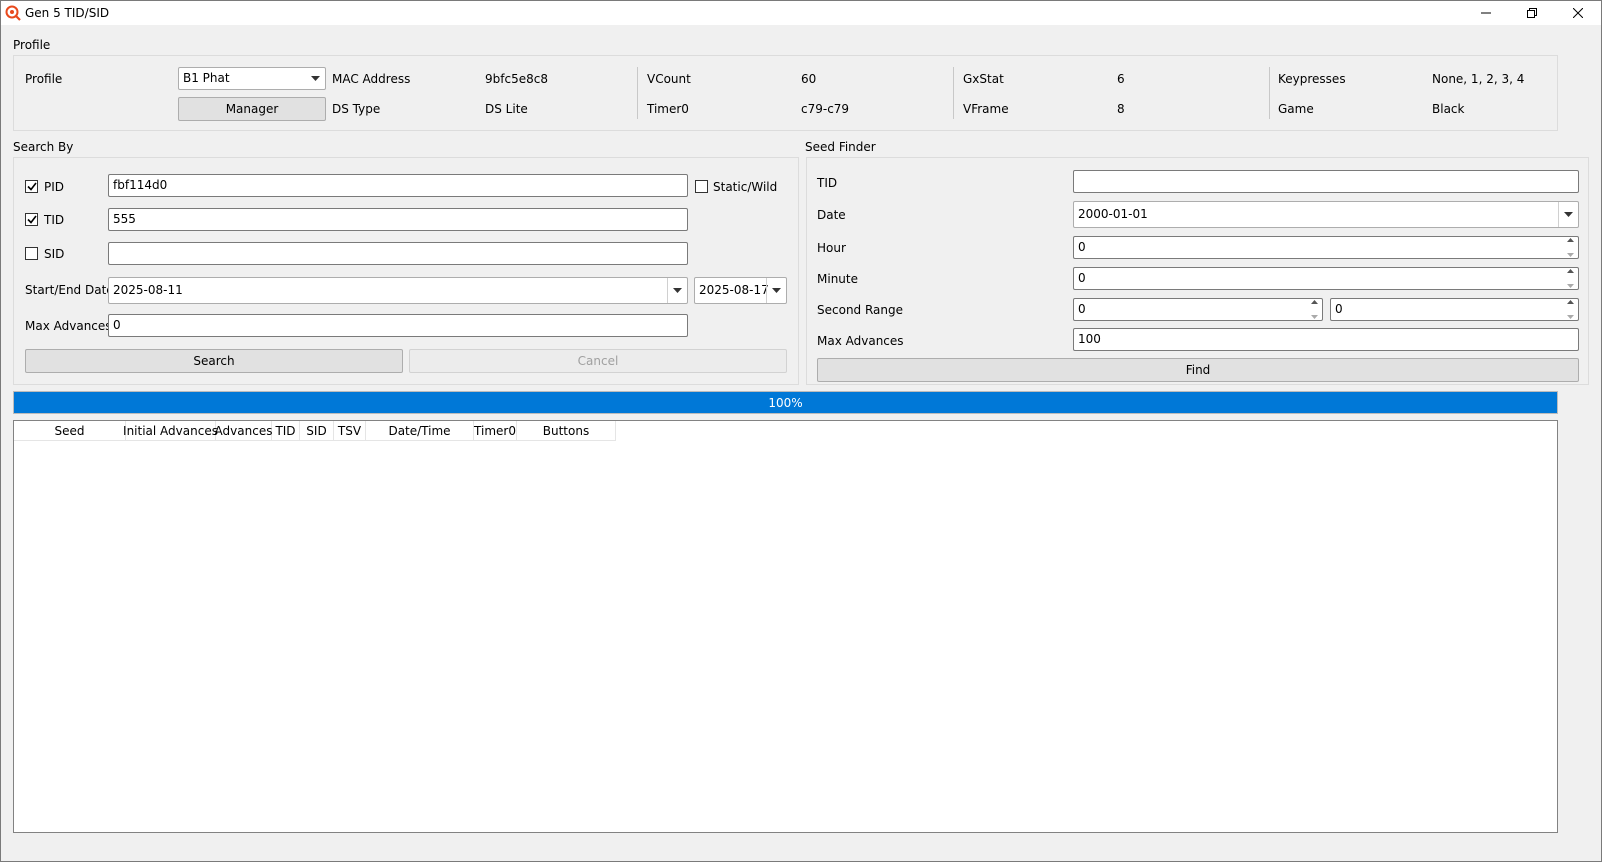  Describe the element at coordinates (1312, 79) in the screenshot. I see `keypresses-label: Keypresses` at that location.